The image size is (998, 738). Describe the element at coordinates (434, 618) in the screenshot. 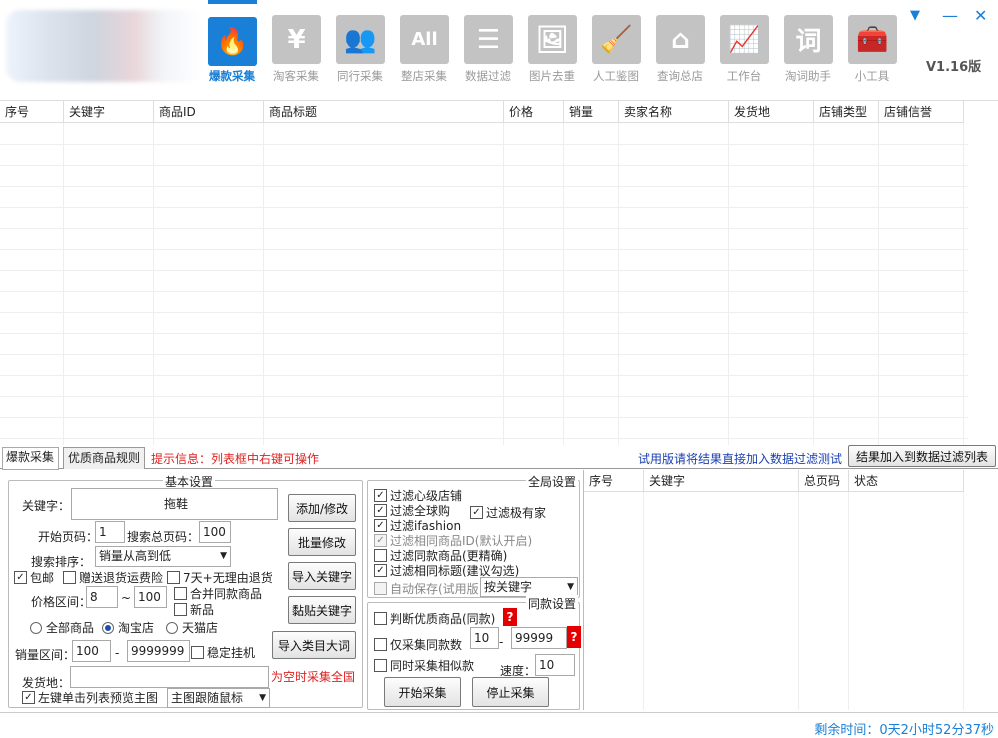

I see `judge-quality-checkbox: 判断优质商品(同款)` at that location.